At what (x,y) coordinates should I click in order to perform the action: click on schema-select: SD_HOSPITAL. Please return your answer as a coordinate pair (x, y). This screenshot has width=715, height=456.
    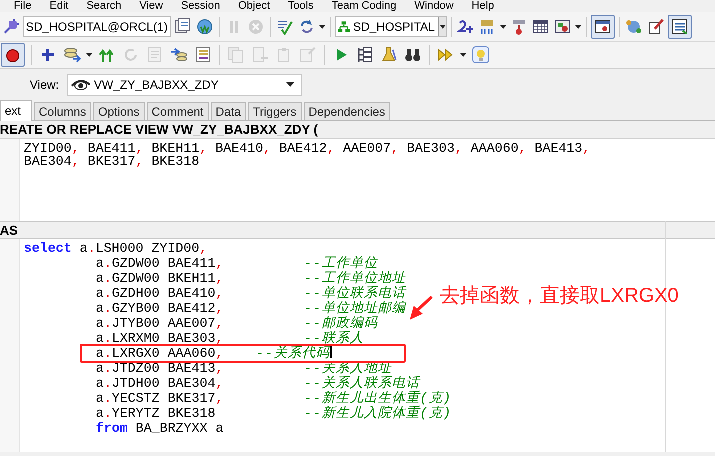
    Looking at the image, I should click on (391, 26).